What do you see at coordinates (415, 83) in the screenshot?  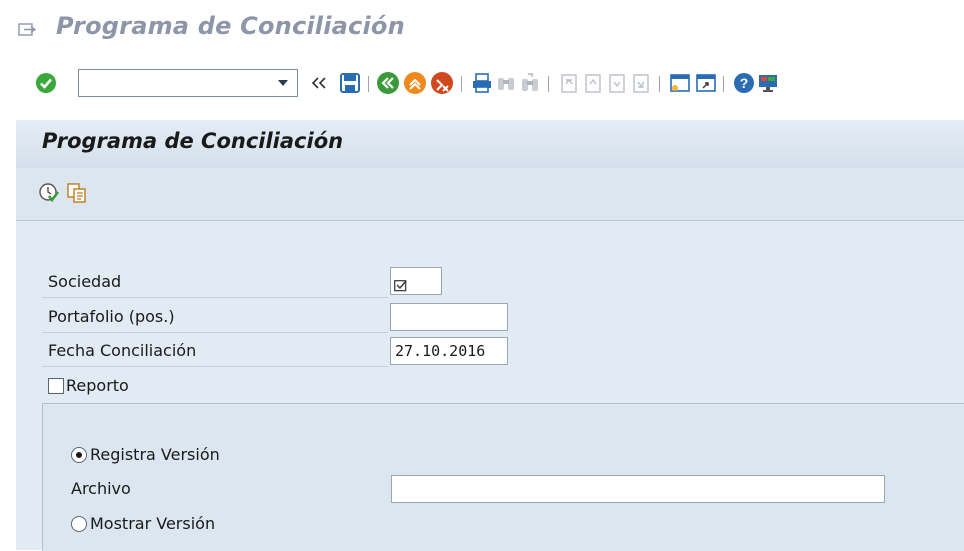 I see `exit-icon` at bounding box center [415, 83].